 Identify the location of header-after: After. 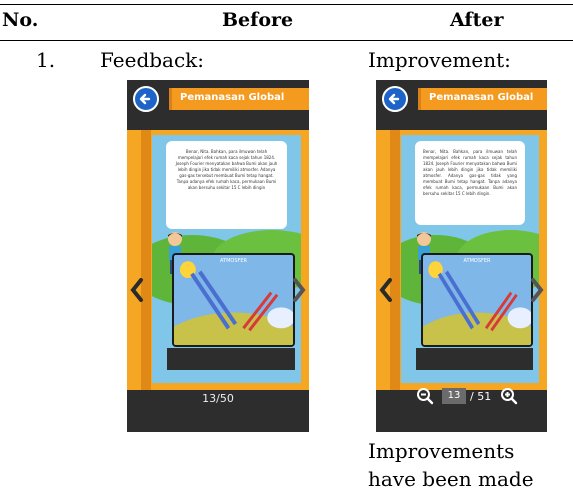
(477, 20).